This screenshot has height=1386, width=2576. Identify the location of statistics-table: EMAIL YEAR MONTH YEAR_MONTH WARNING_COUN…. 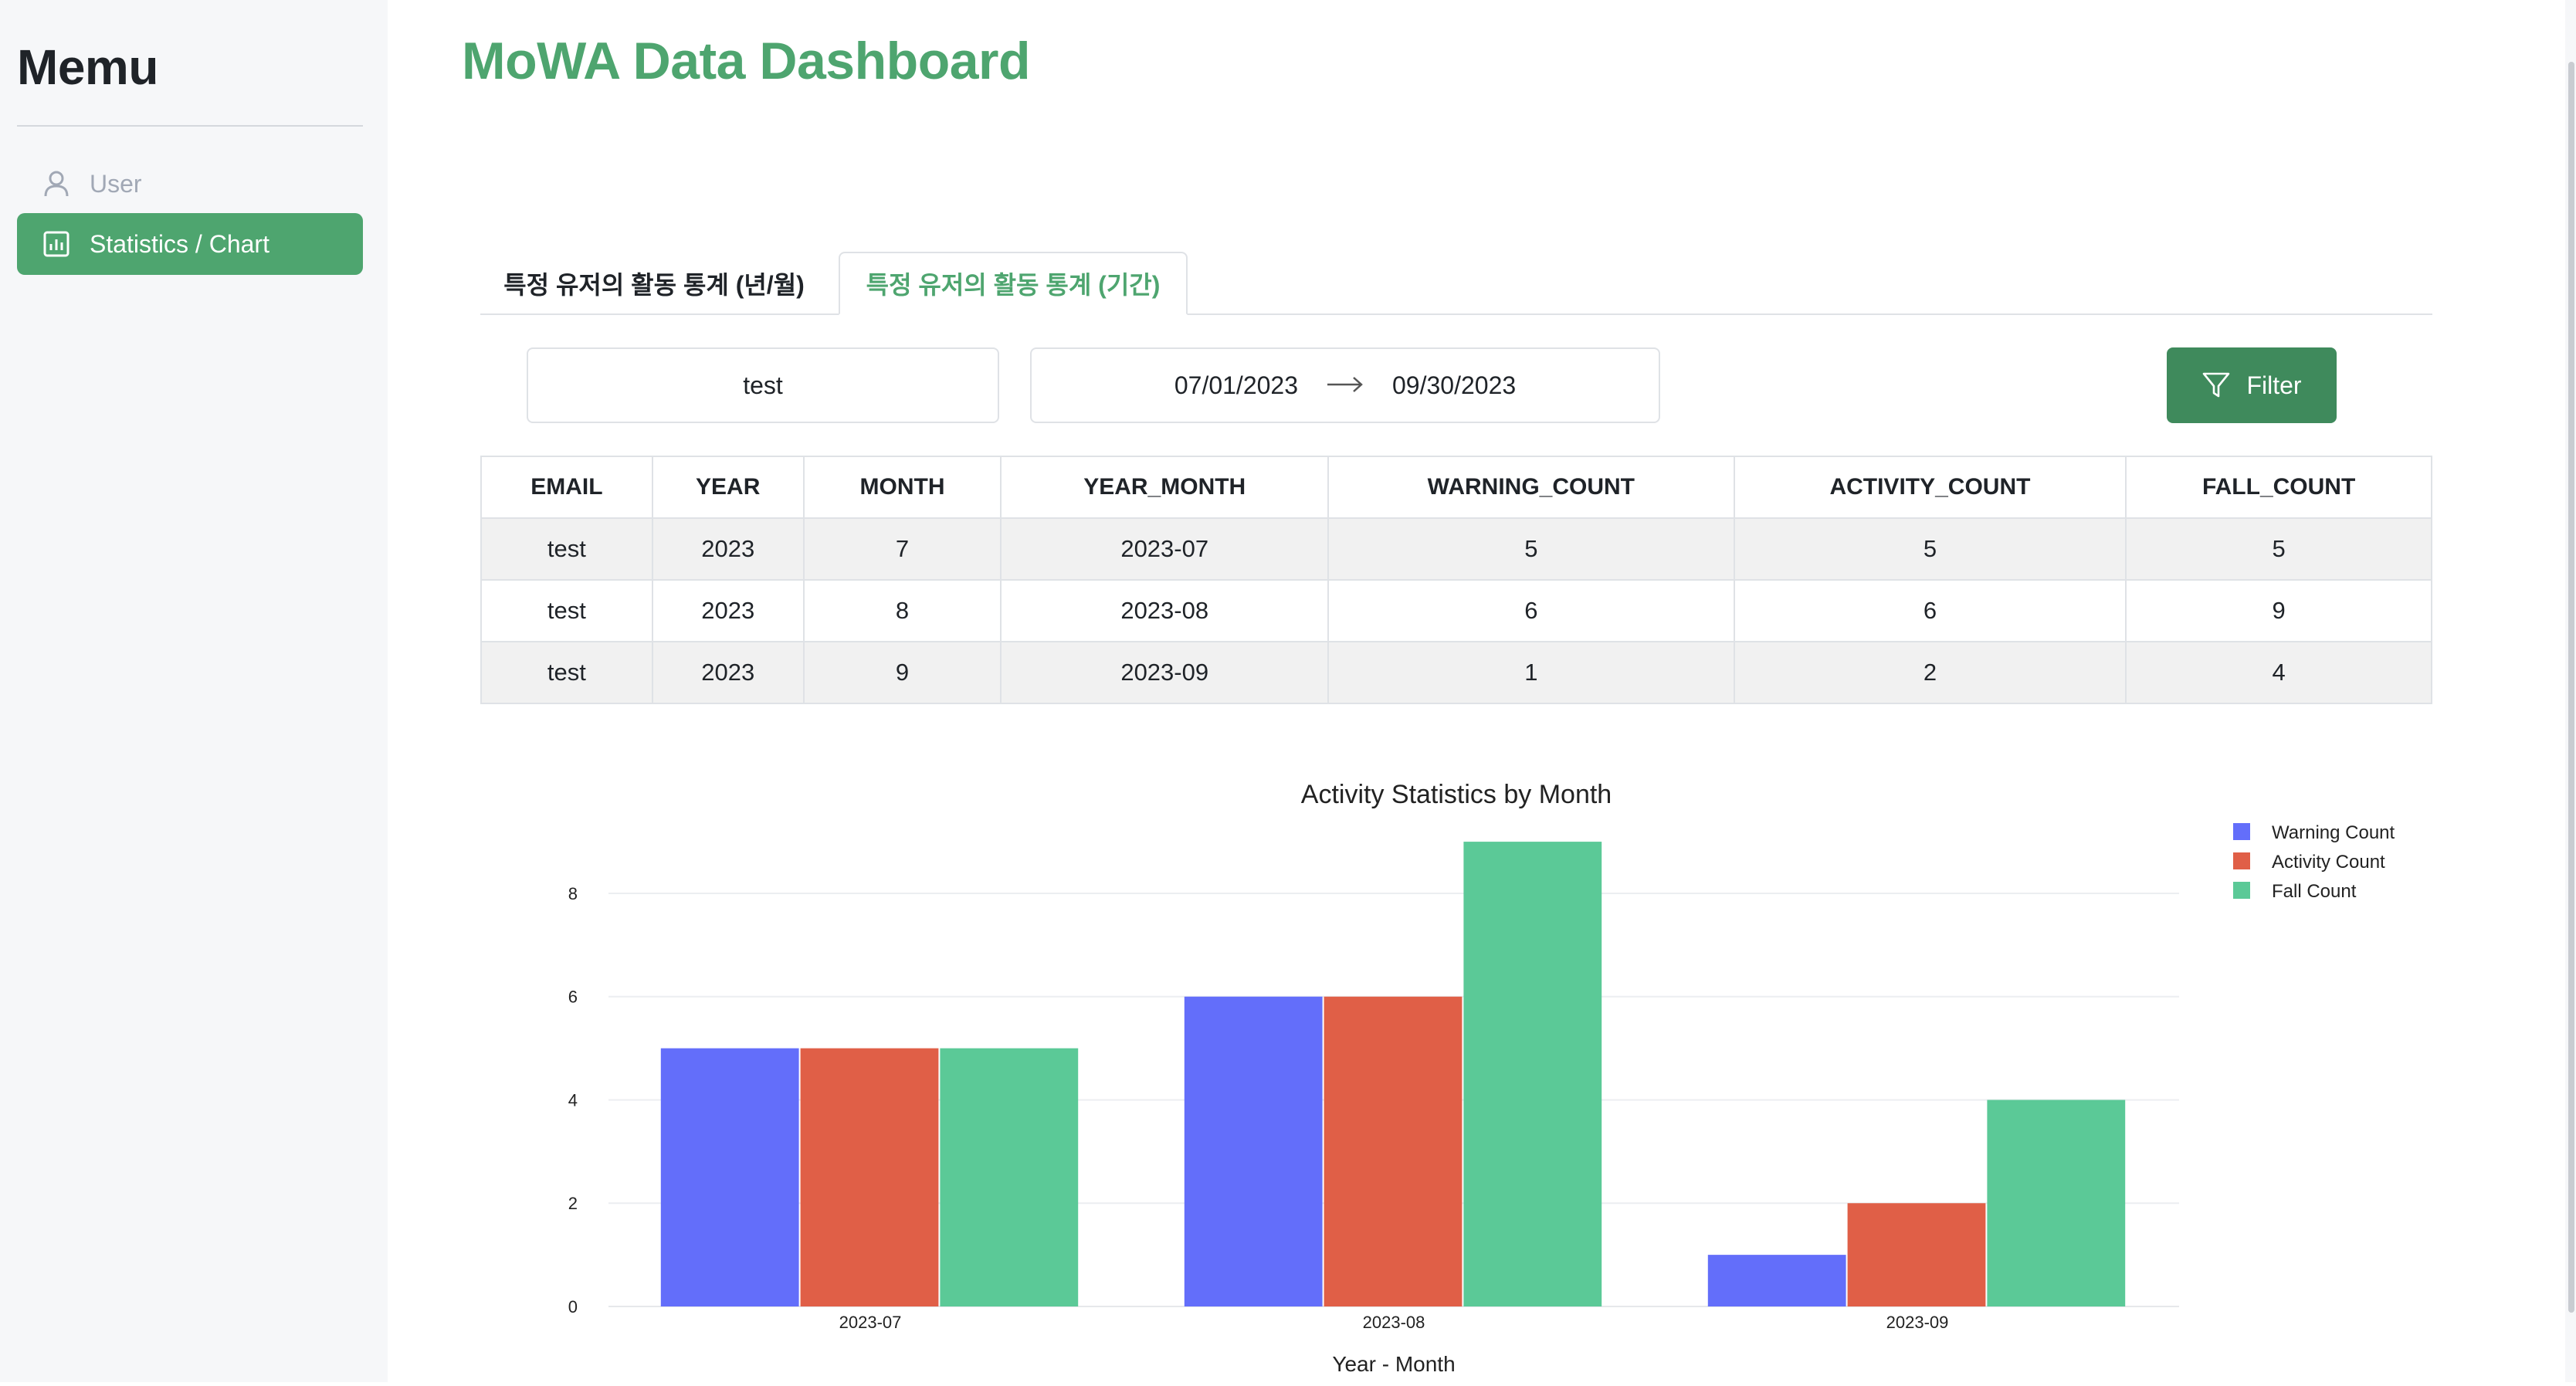
(1456, 580).